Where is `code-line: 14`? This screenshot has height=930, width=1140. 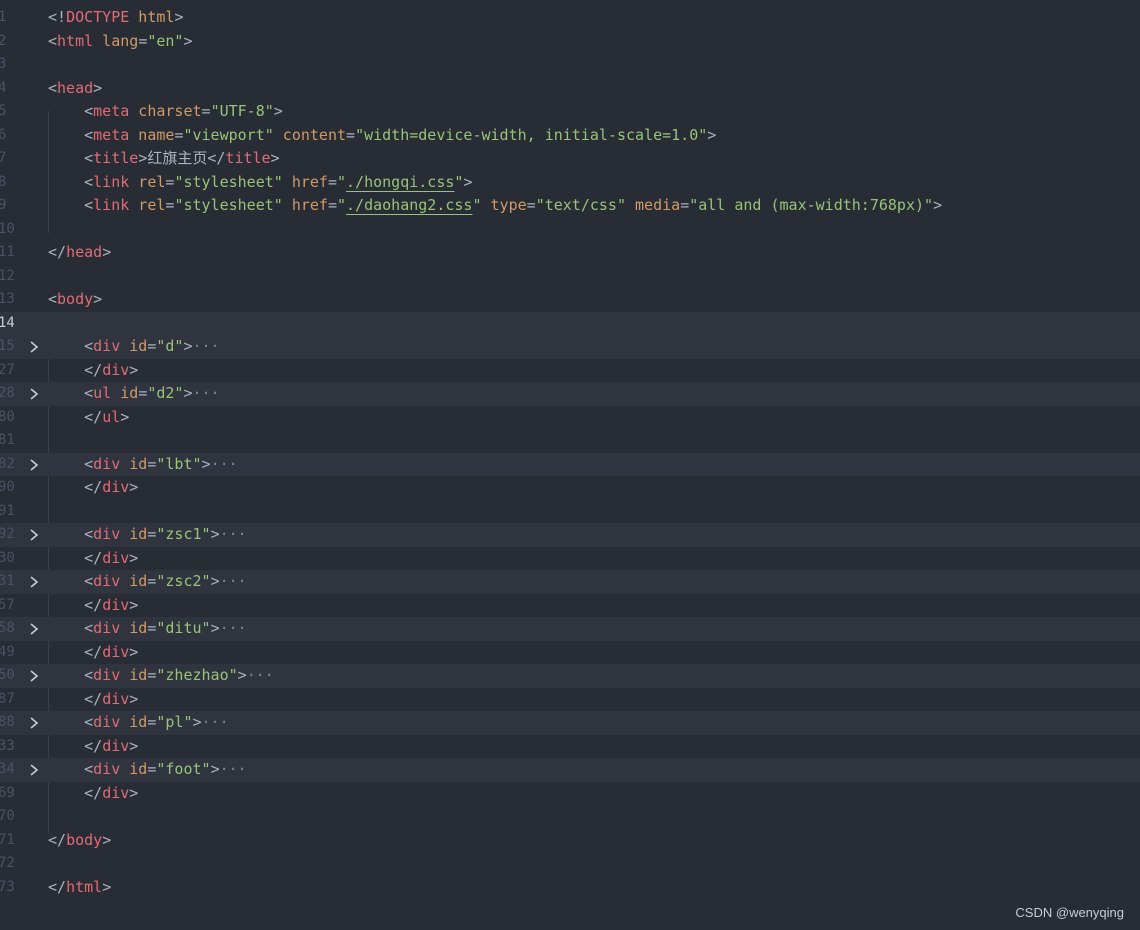 code-line: 14 is located at coordinates (570, 323).